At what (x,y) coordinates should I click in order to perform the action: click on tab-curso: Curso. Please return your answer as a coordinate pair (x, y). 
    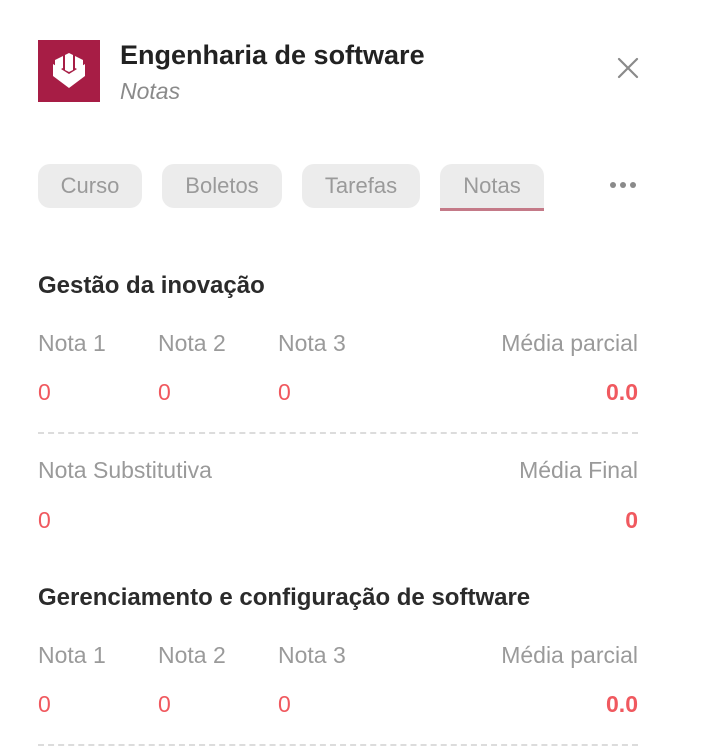
    Looking at the image, I should click on (90, 186).